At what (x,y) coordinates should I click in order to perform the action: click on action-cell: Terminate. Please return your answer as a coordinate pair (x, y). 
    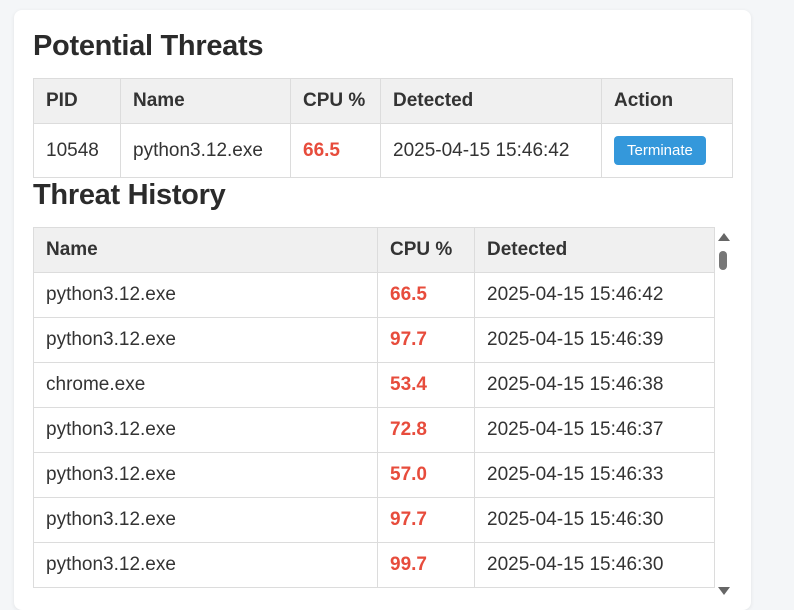
    Looking at the image, I should click on (667, 150).